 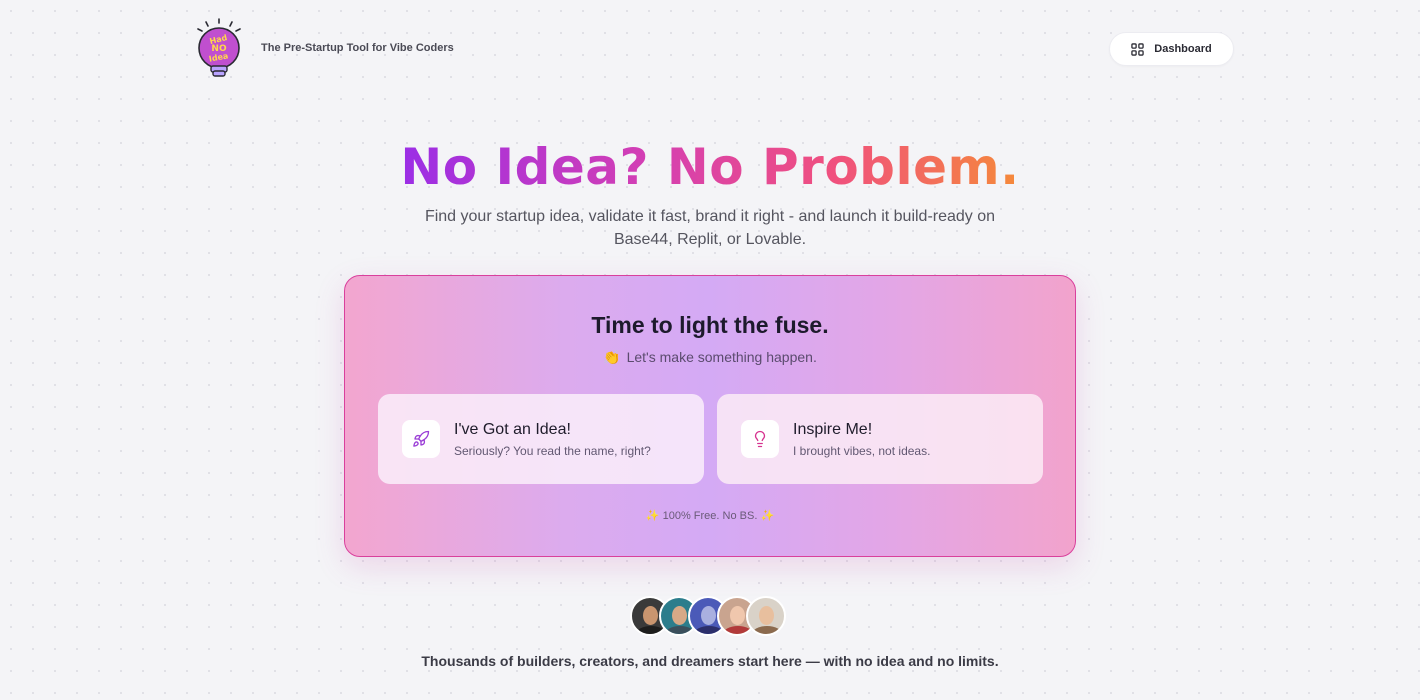 I want to click on rocket-icon, so click(x=421, y=439).